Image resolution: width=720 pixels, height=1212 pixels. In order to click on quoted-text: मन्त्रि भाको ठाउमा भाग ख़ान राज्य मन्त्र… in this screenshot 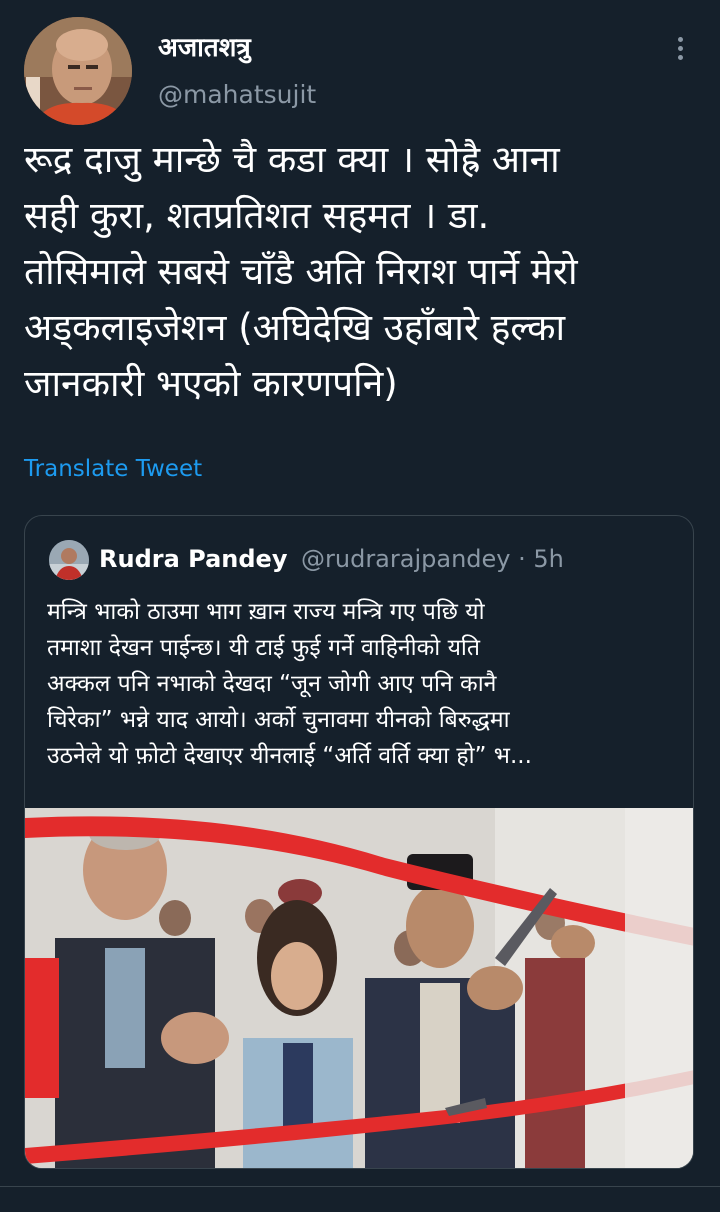, I will do `click(289, 684)`.